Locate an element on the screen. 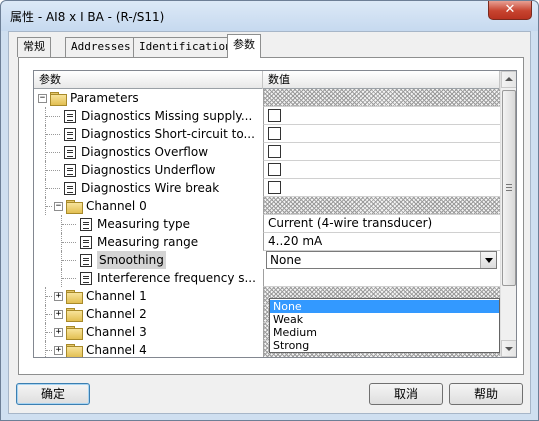 The width and height of the screenshot is (539, 421). dropdown-option-medium: Medium is located at coordinates (384, 332).